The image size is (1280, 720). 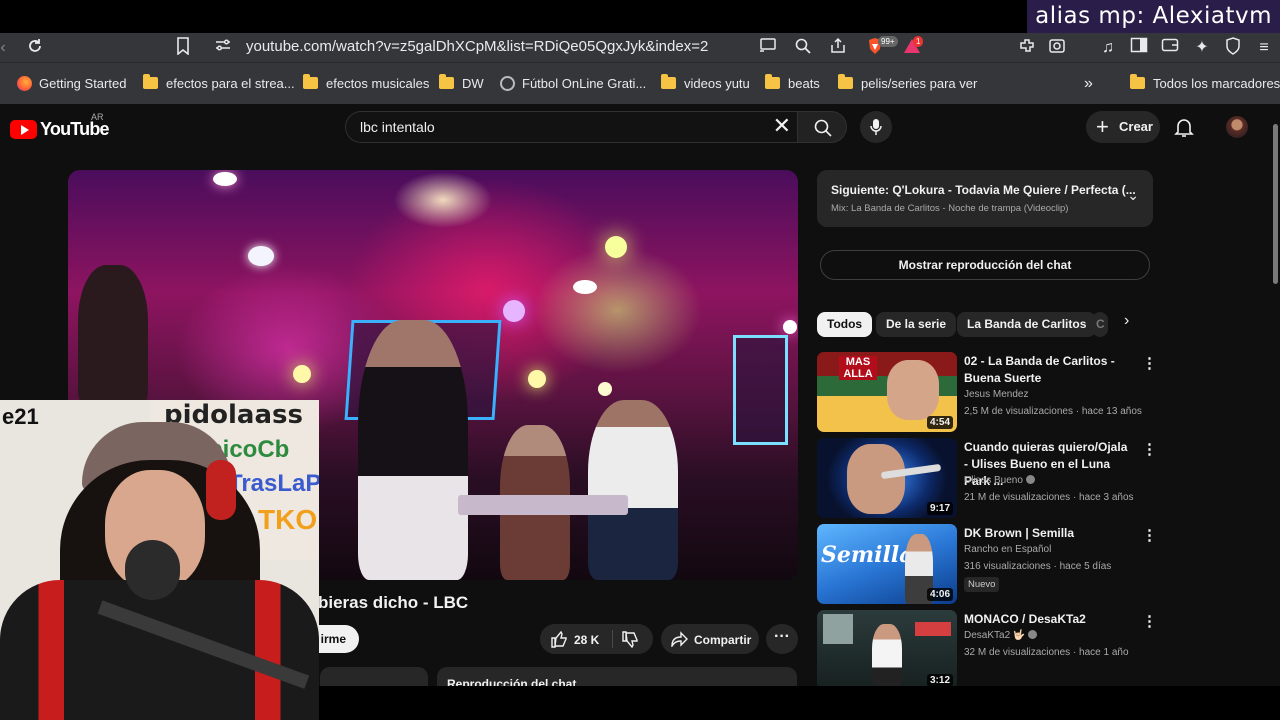 I want to click on like-separator, so click(x=612, y=639).